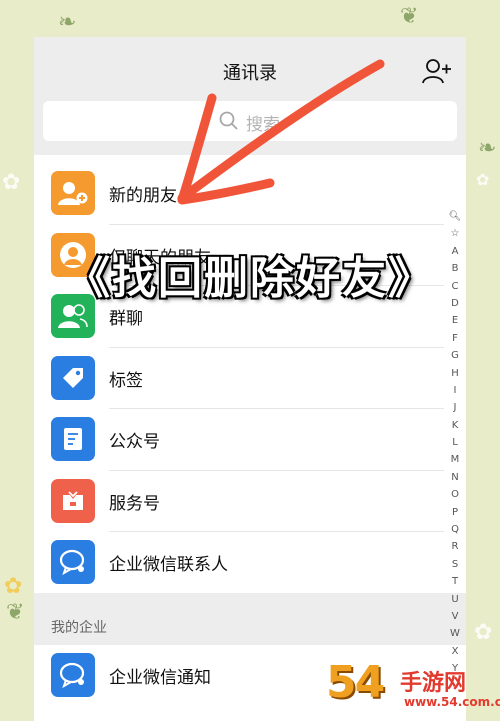 Image resolution: width=500 pixels, height=721 pixels. Describe the element at coordinates (452, 702) in the screenshot. I see `watermark-url: www.54.com.cn` at that location.